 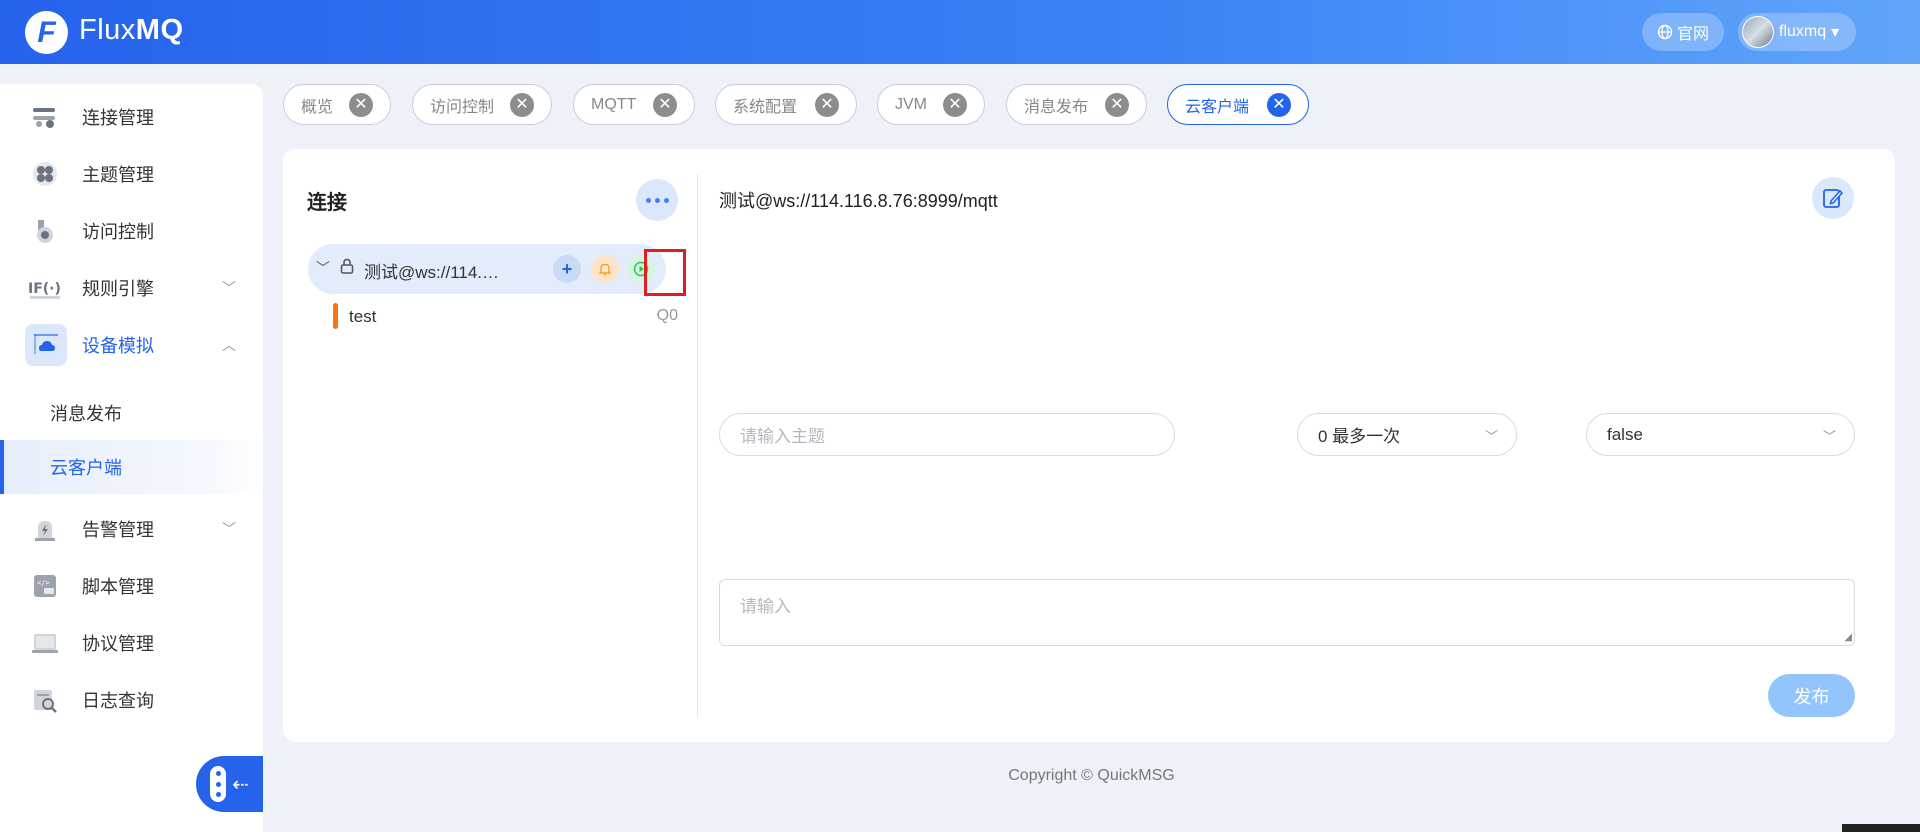 I want to click on add-subscription-button: +, so click(x=567, y=269).